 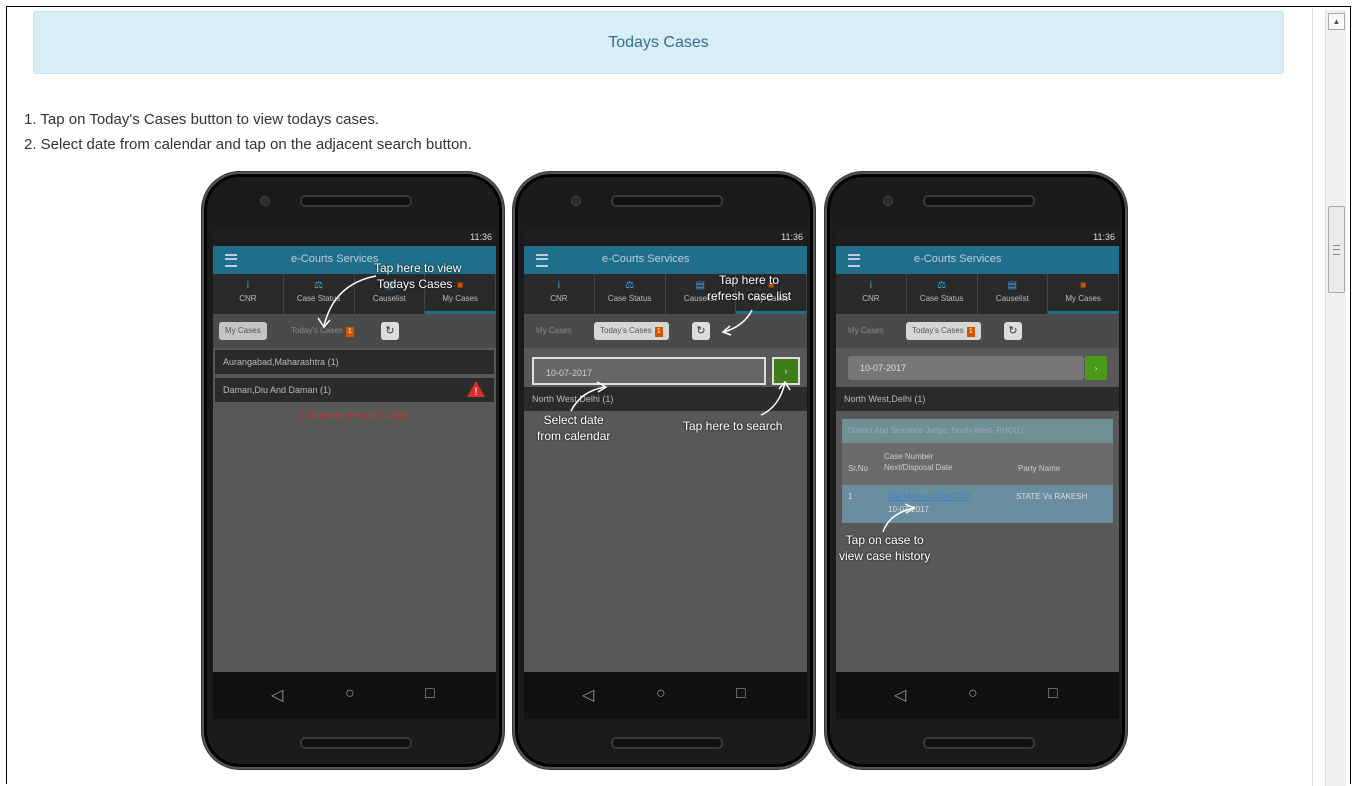 I want to click on annotation-line: from calendar, so click(x=574, y=436).